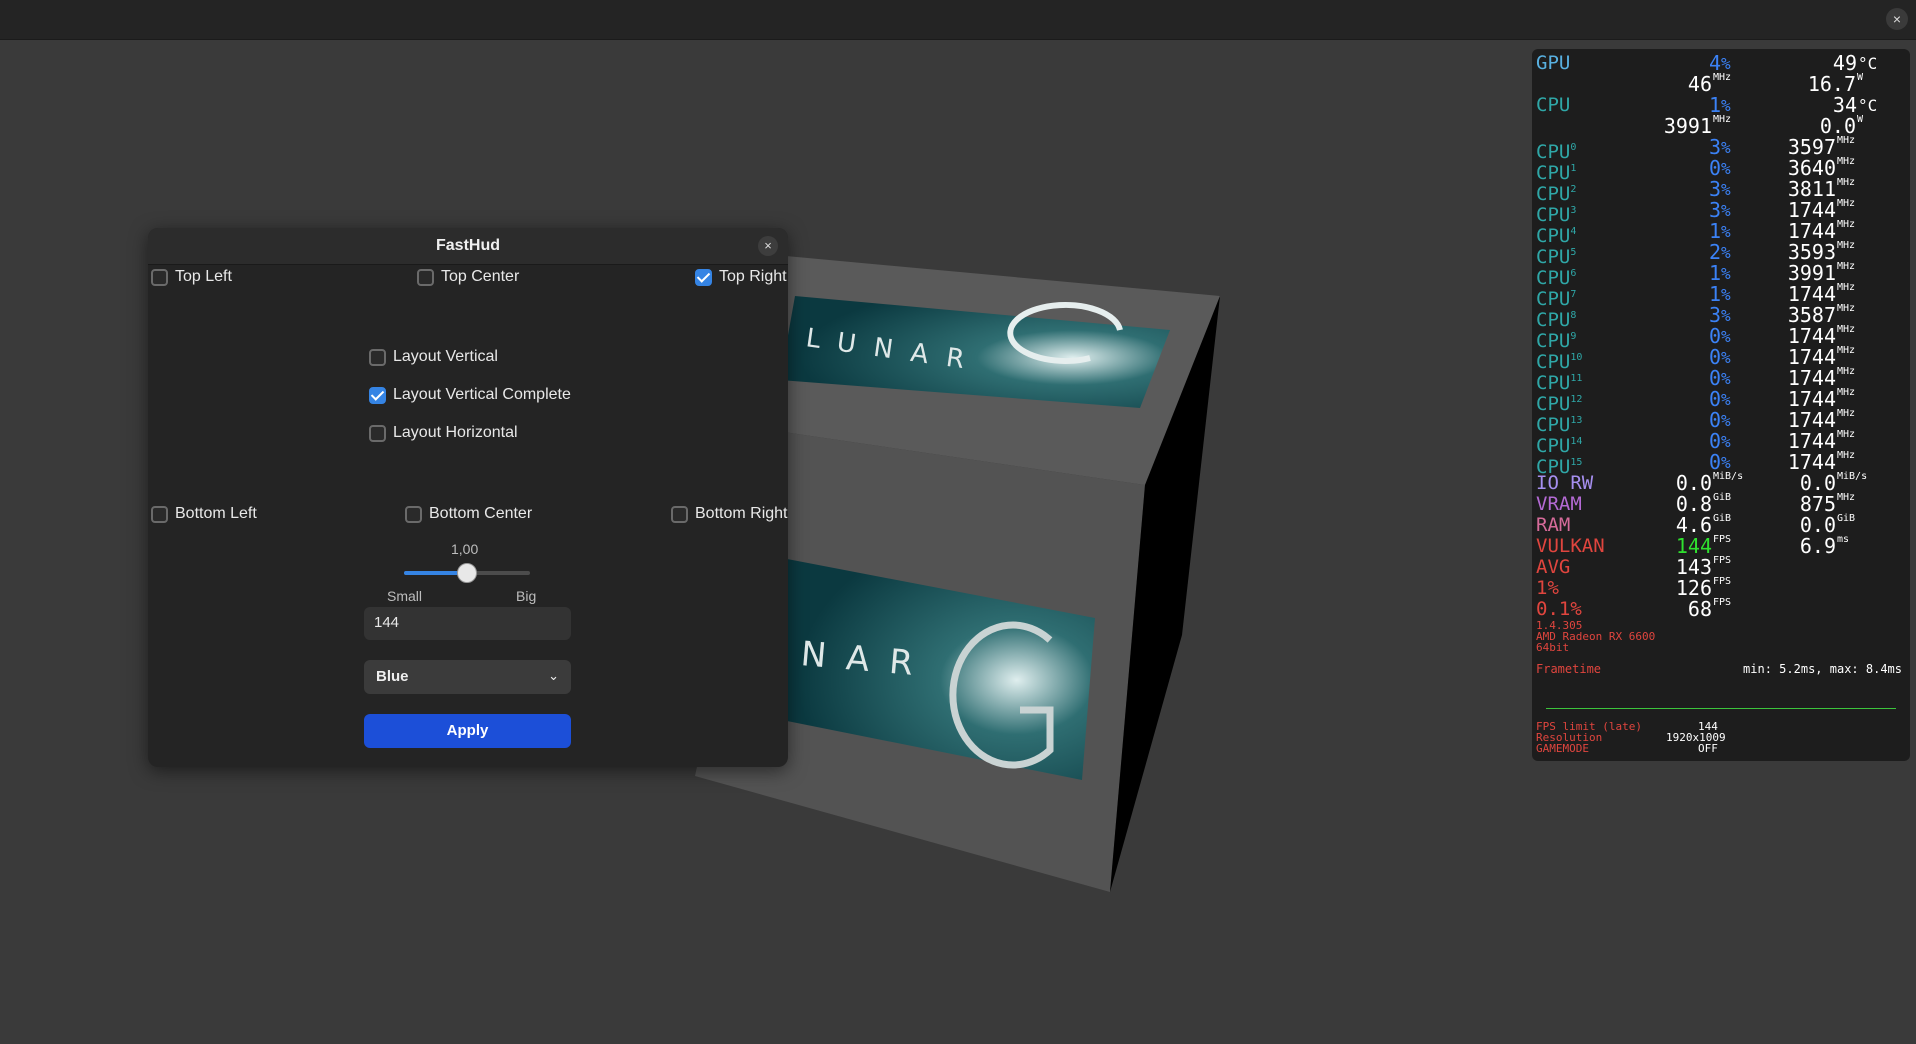 This screenshot has width=1916, height=1044. I want to click on hud-value: 126, so click(1693, 588).